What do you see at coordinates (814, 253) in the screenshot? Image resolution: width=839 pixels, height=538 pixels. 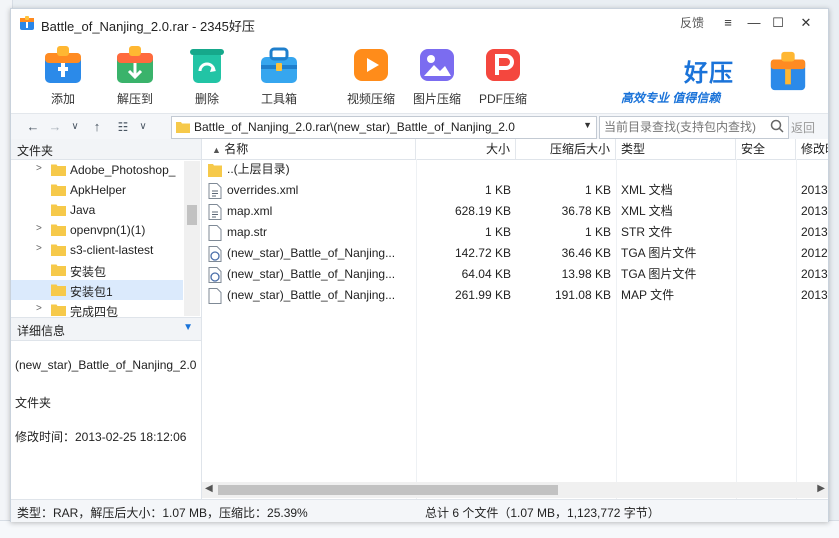 I see `file-modified: 2012-` at bounding box center [814, 253].